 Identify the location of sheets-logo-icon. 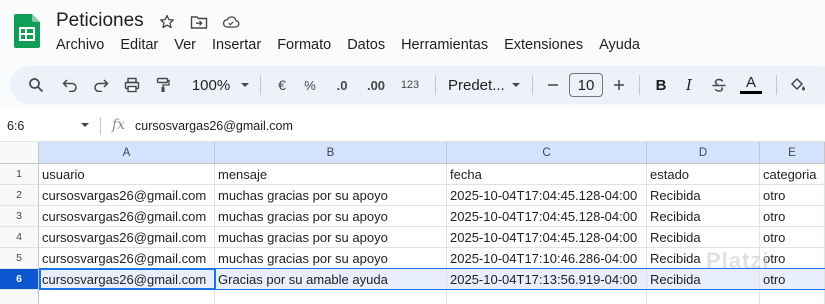
(27, 31).